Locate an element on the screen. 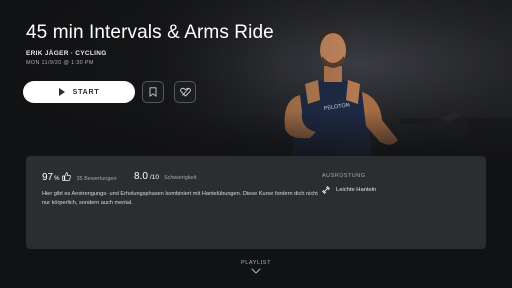 Image resolution: width=512 pixels, height=288 pixels. rating-unit: % is located at coordinates (57, 179).